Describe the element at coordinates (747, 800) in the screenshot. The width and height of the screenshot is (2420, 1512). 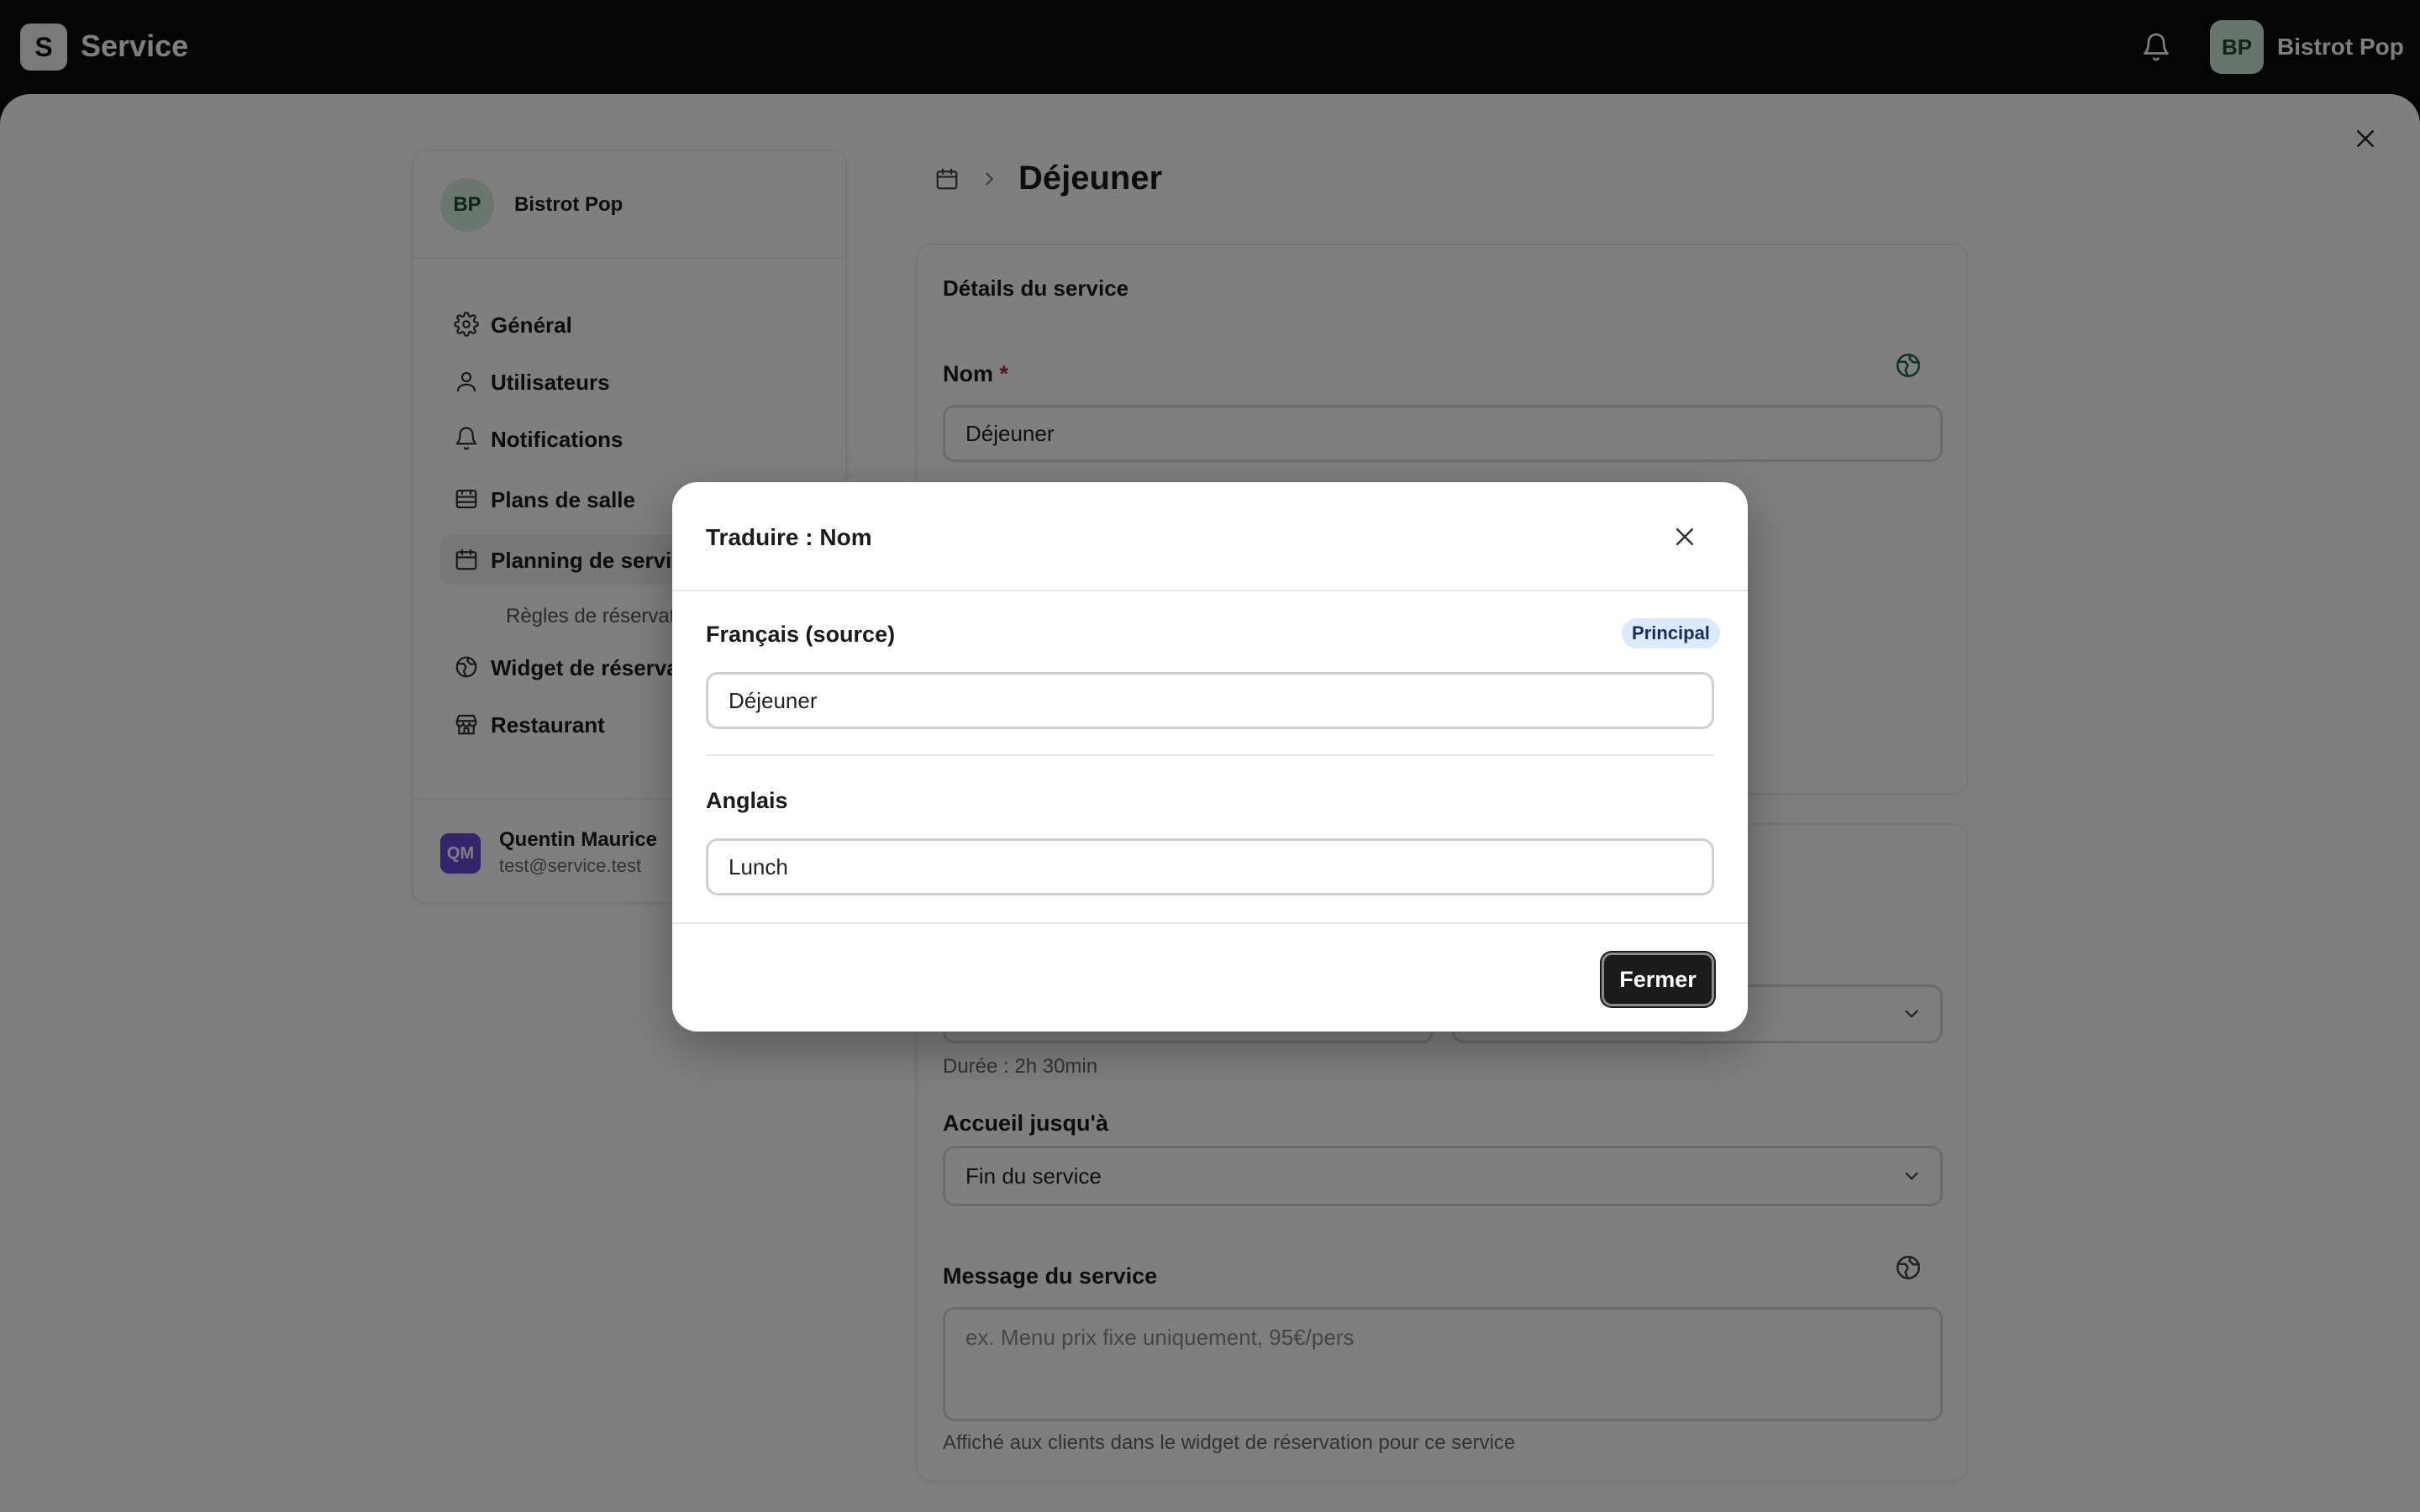
I see `target-language-label: Anglais` at that location.